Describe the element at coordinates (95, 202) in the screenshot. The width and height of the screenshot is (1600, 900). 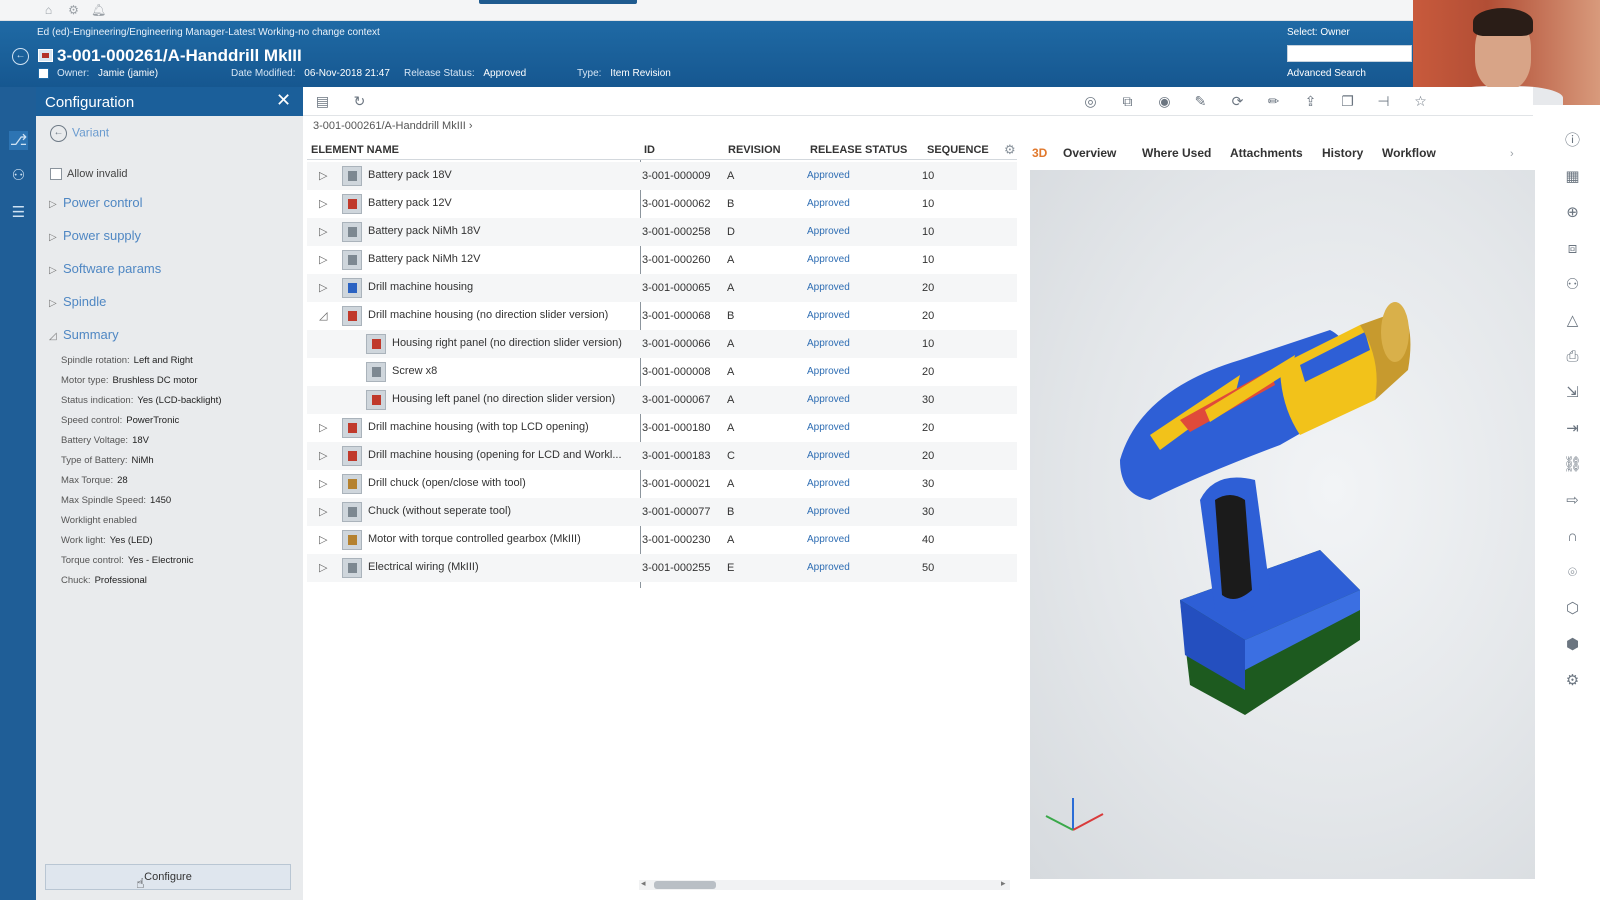
I see `group-power-control: ▷ Power control` at that location.